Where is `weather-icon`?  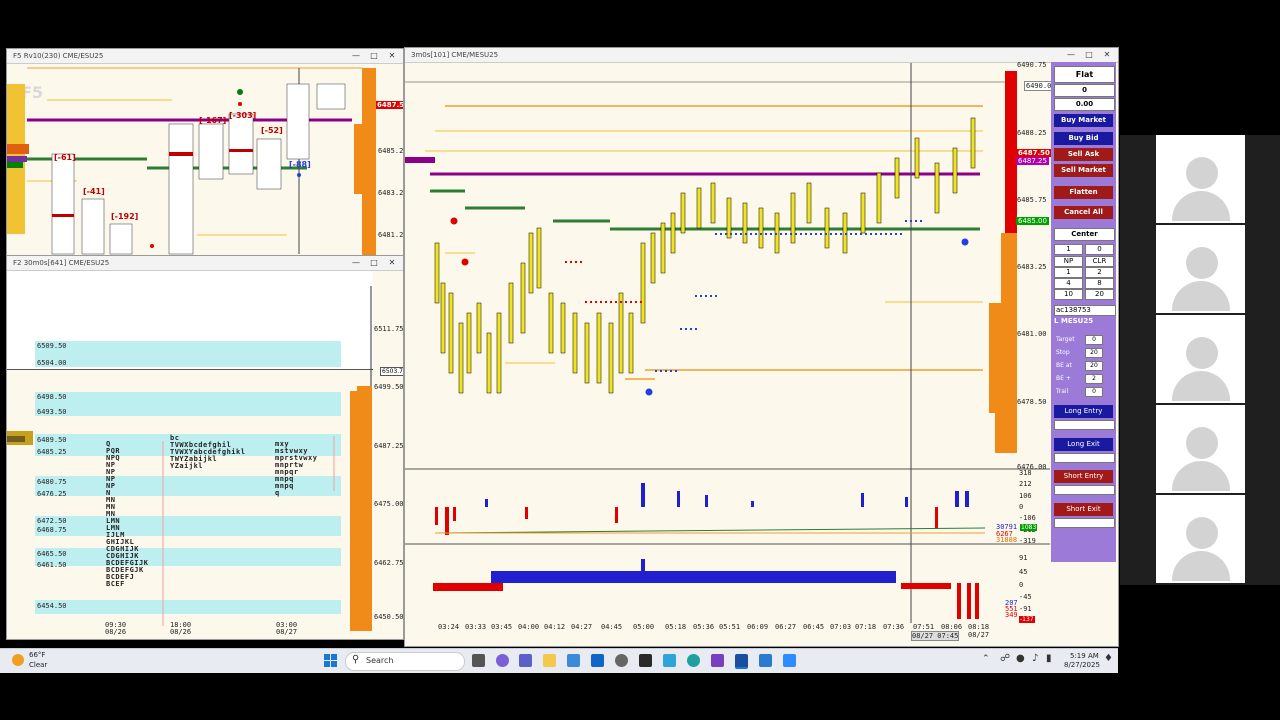
weather-icon is located at coordinates (18, 660).